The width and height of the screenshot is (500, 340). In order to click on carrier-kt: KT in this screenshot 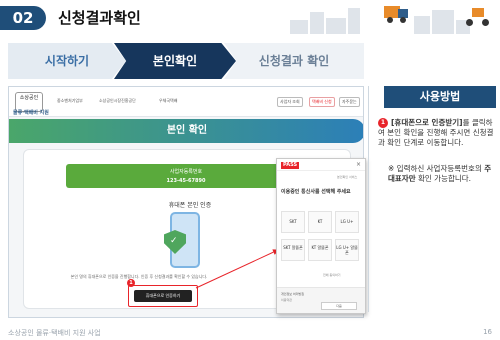, I will do `click(320, 222)`.